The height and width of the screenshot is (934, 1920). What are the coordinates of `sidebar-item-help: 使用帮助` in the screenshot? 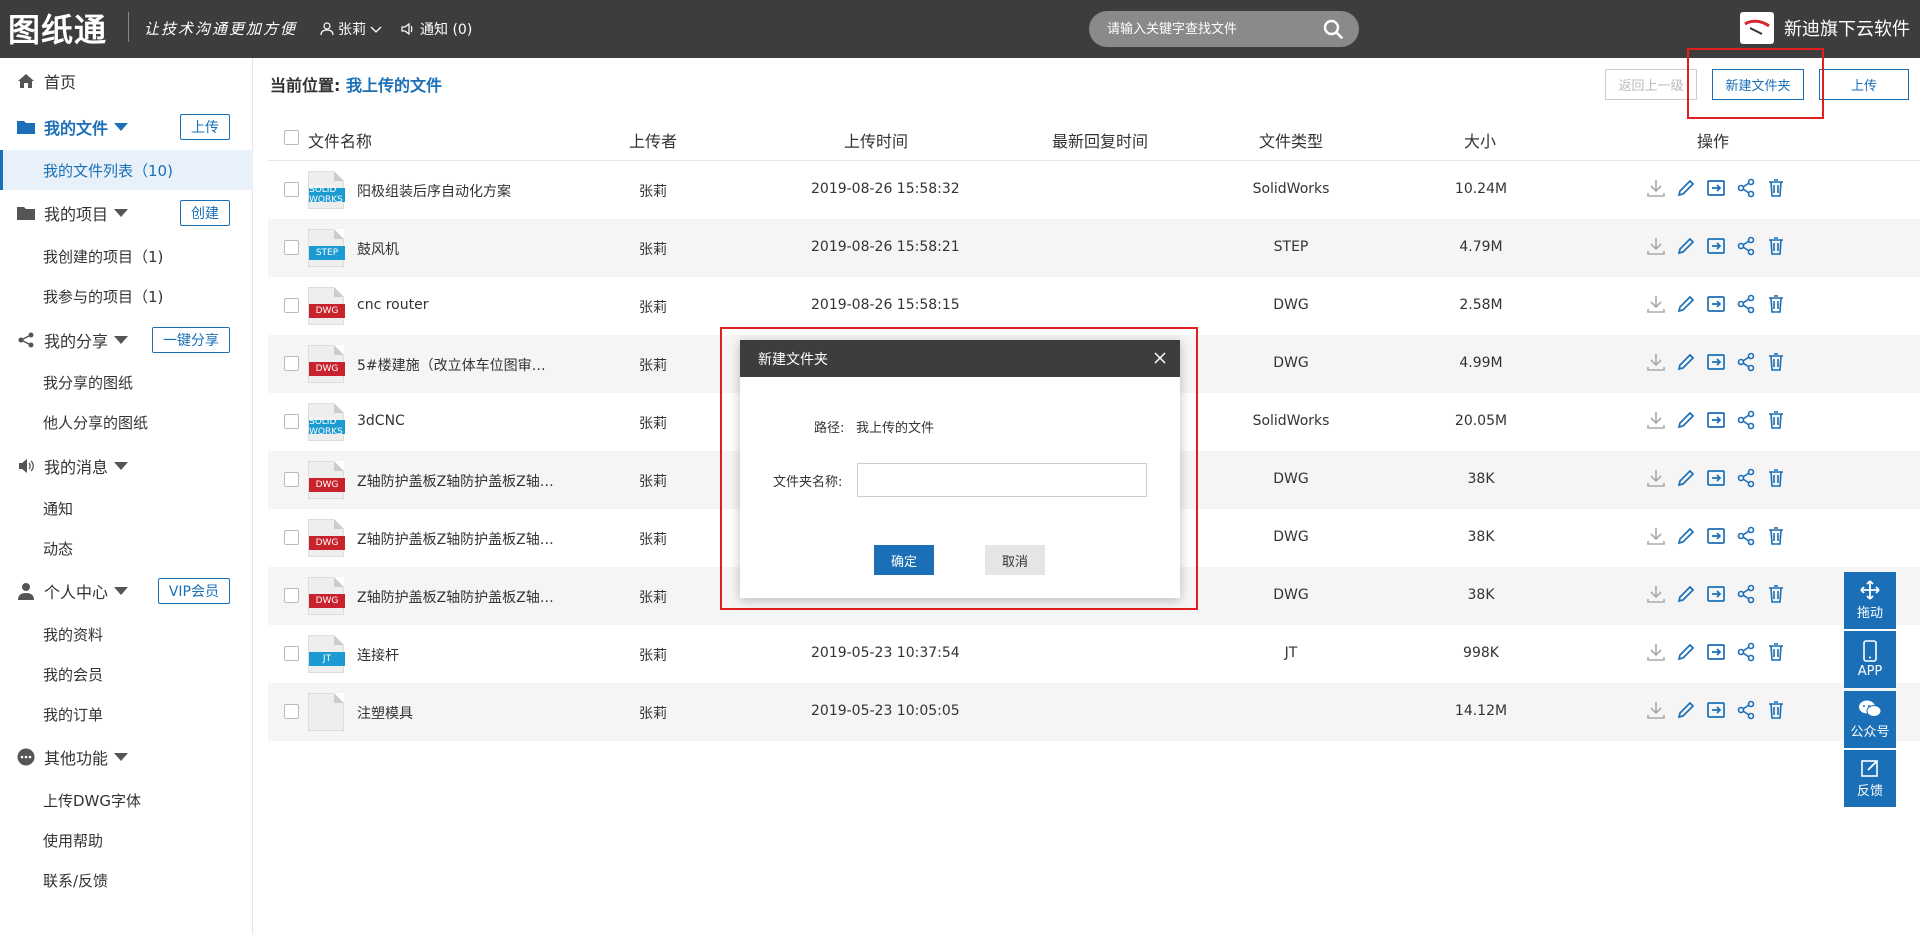 It's located at (126, 840).